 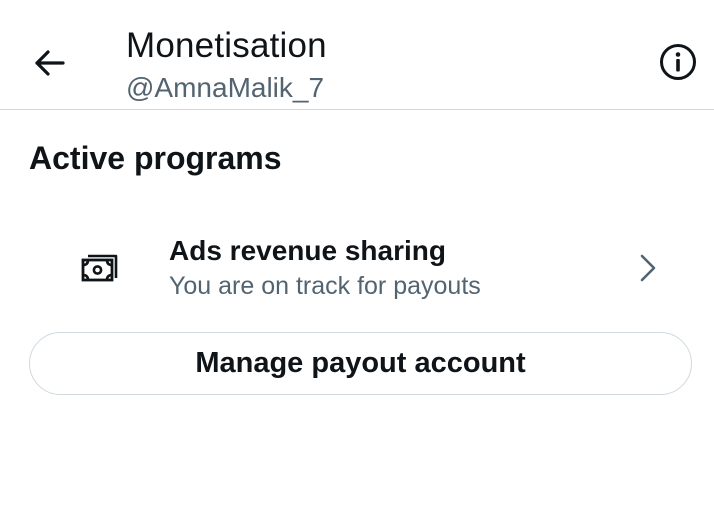 I want to click on info-button, so click(x=678, y=62).